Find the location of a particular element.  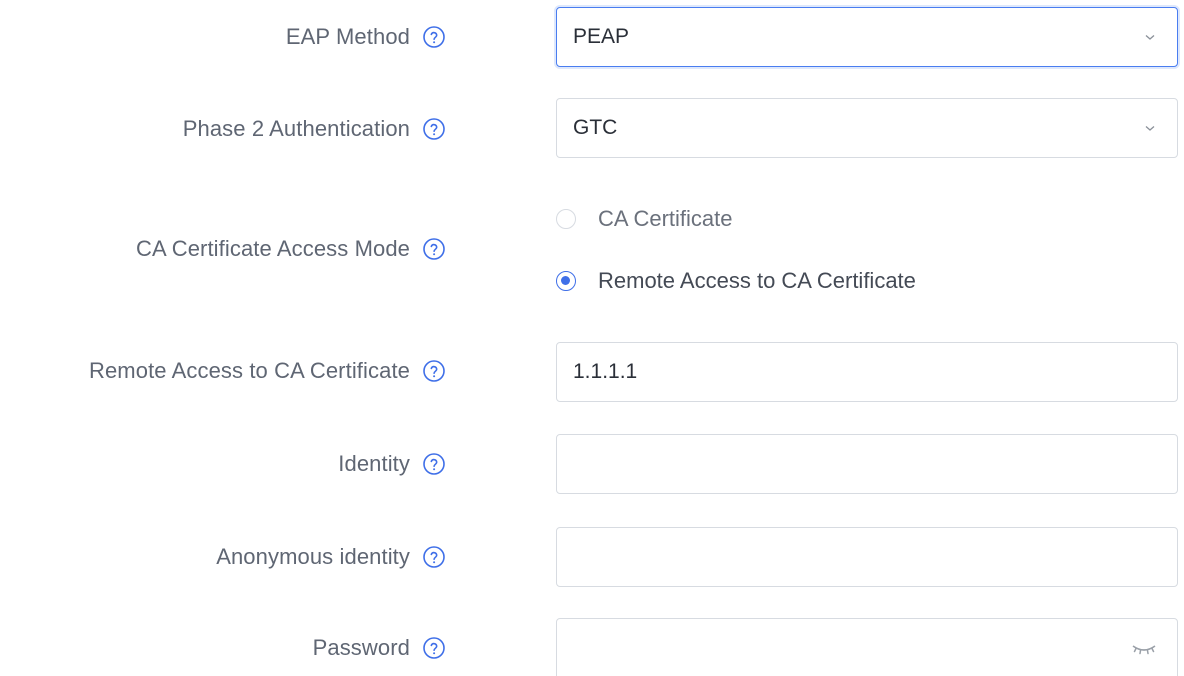

identity-label: Identity is located at coordinates (374, 463).